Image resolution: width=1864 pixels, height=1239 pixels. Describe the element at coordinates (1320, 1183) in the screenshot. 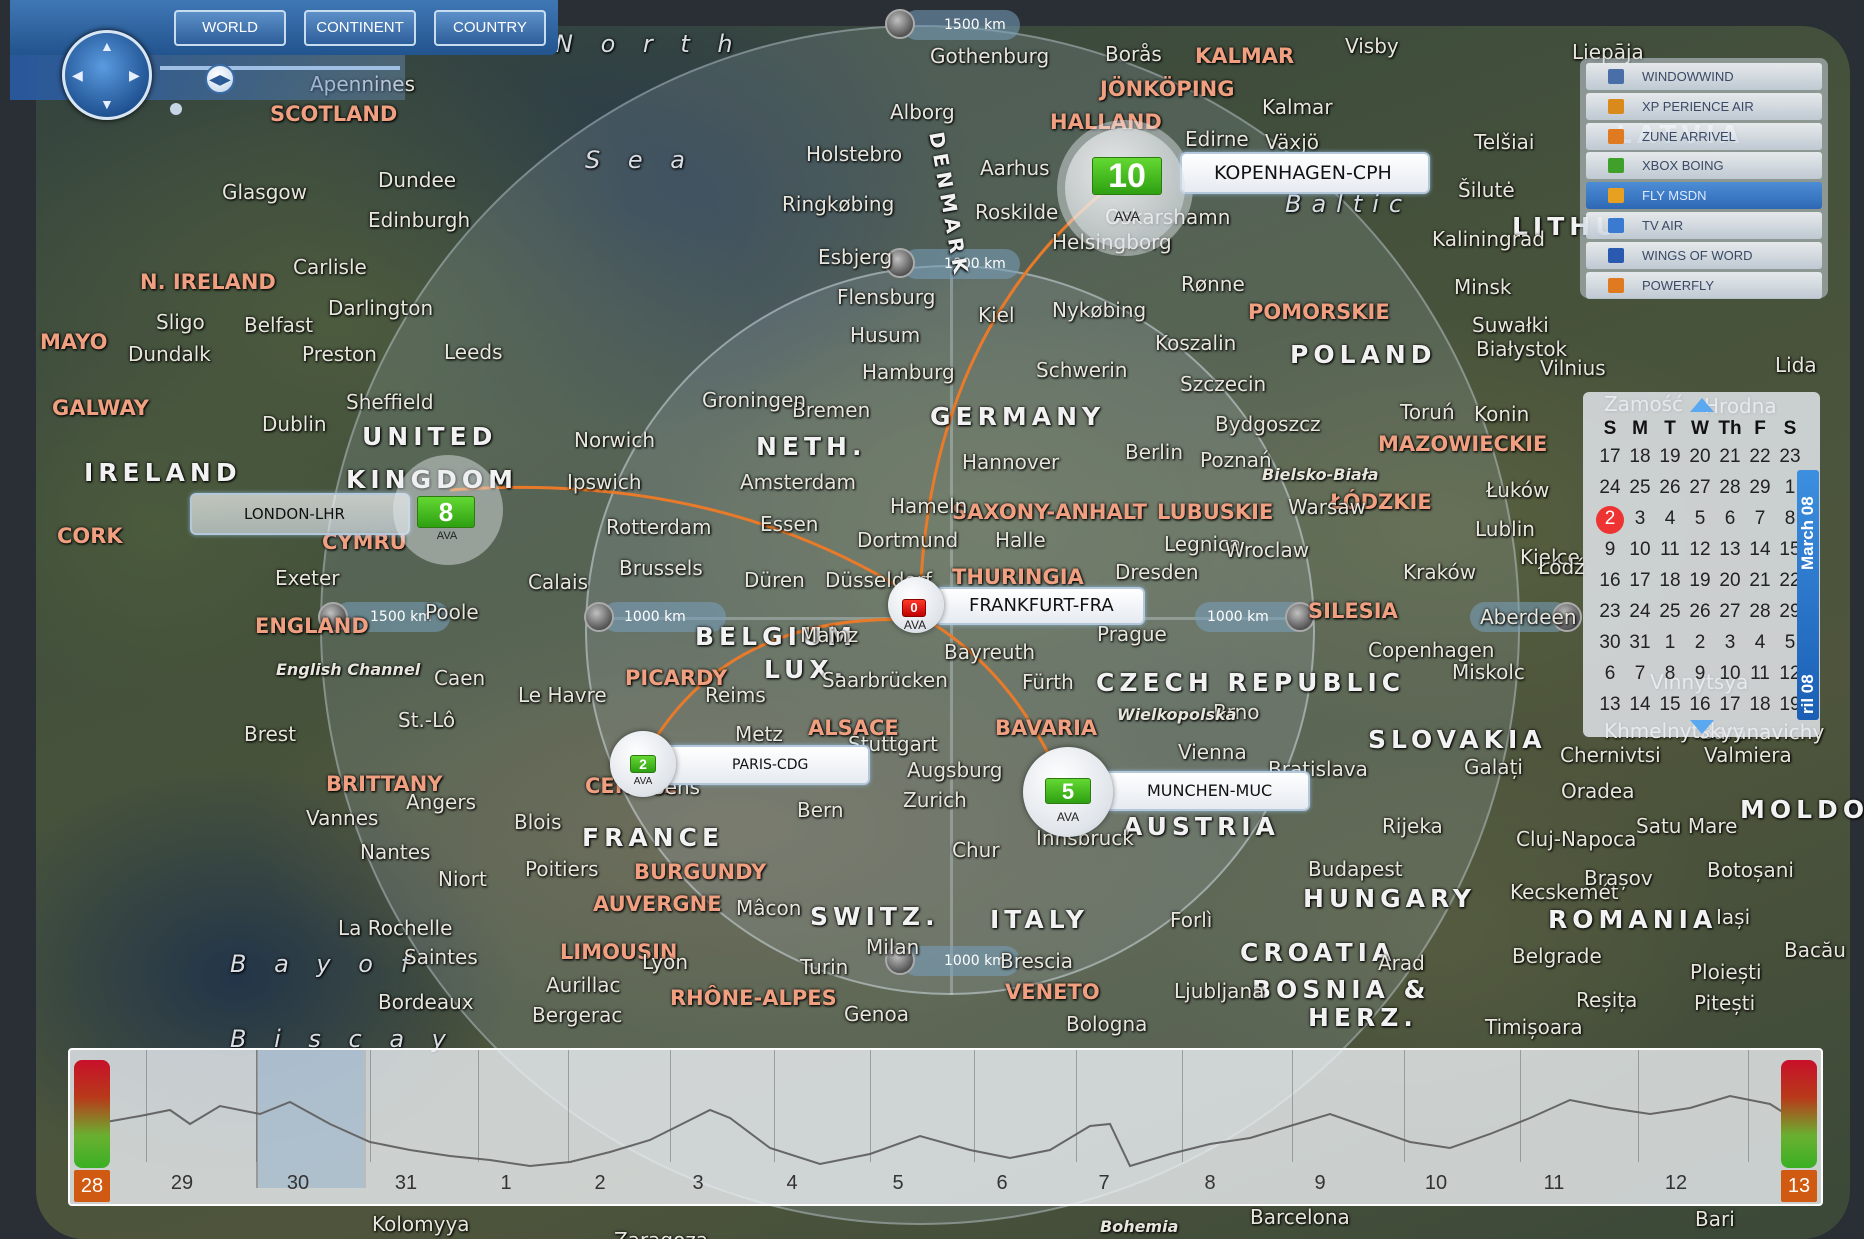

I see `timeline-day-label: 9` at that location.